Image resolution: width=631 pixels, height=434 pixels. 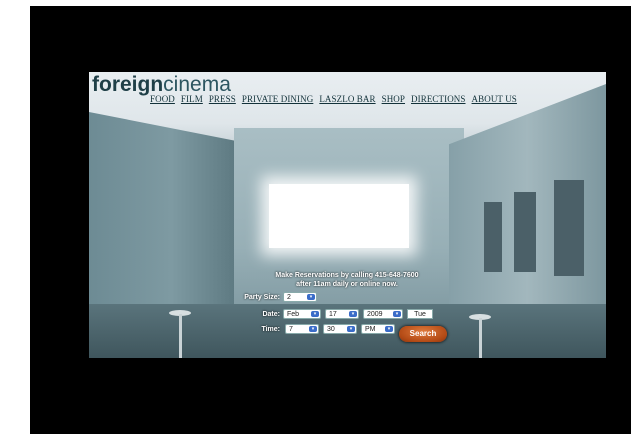 What do you see at coordinates (375, 314) in the screenshot?
I see `year-value: 2009` at bounding box center [375, 314].